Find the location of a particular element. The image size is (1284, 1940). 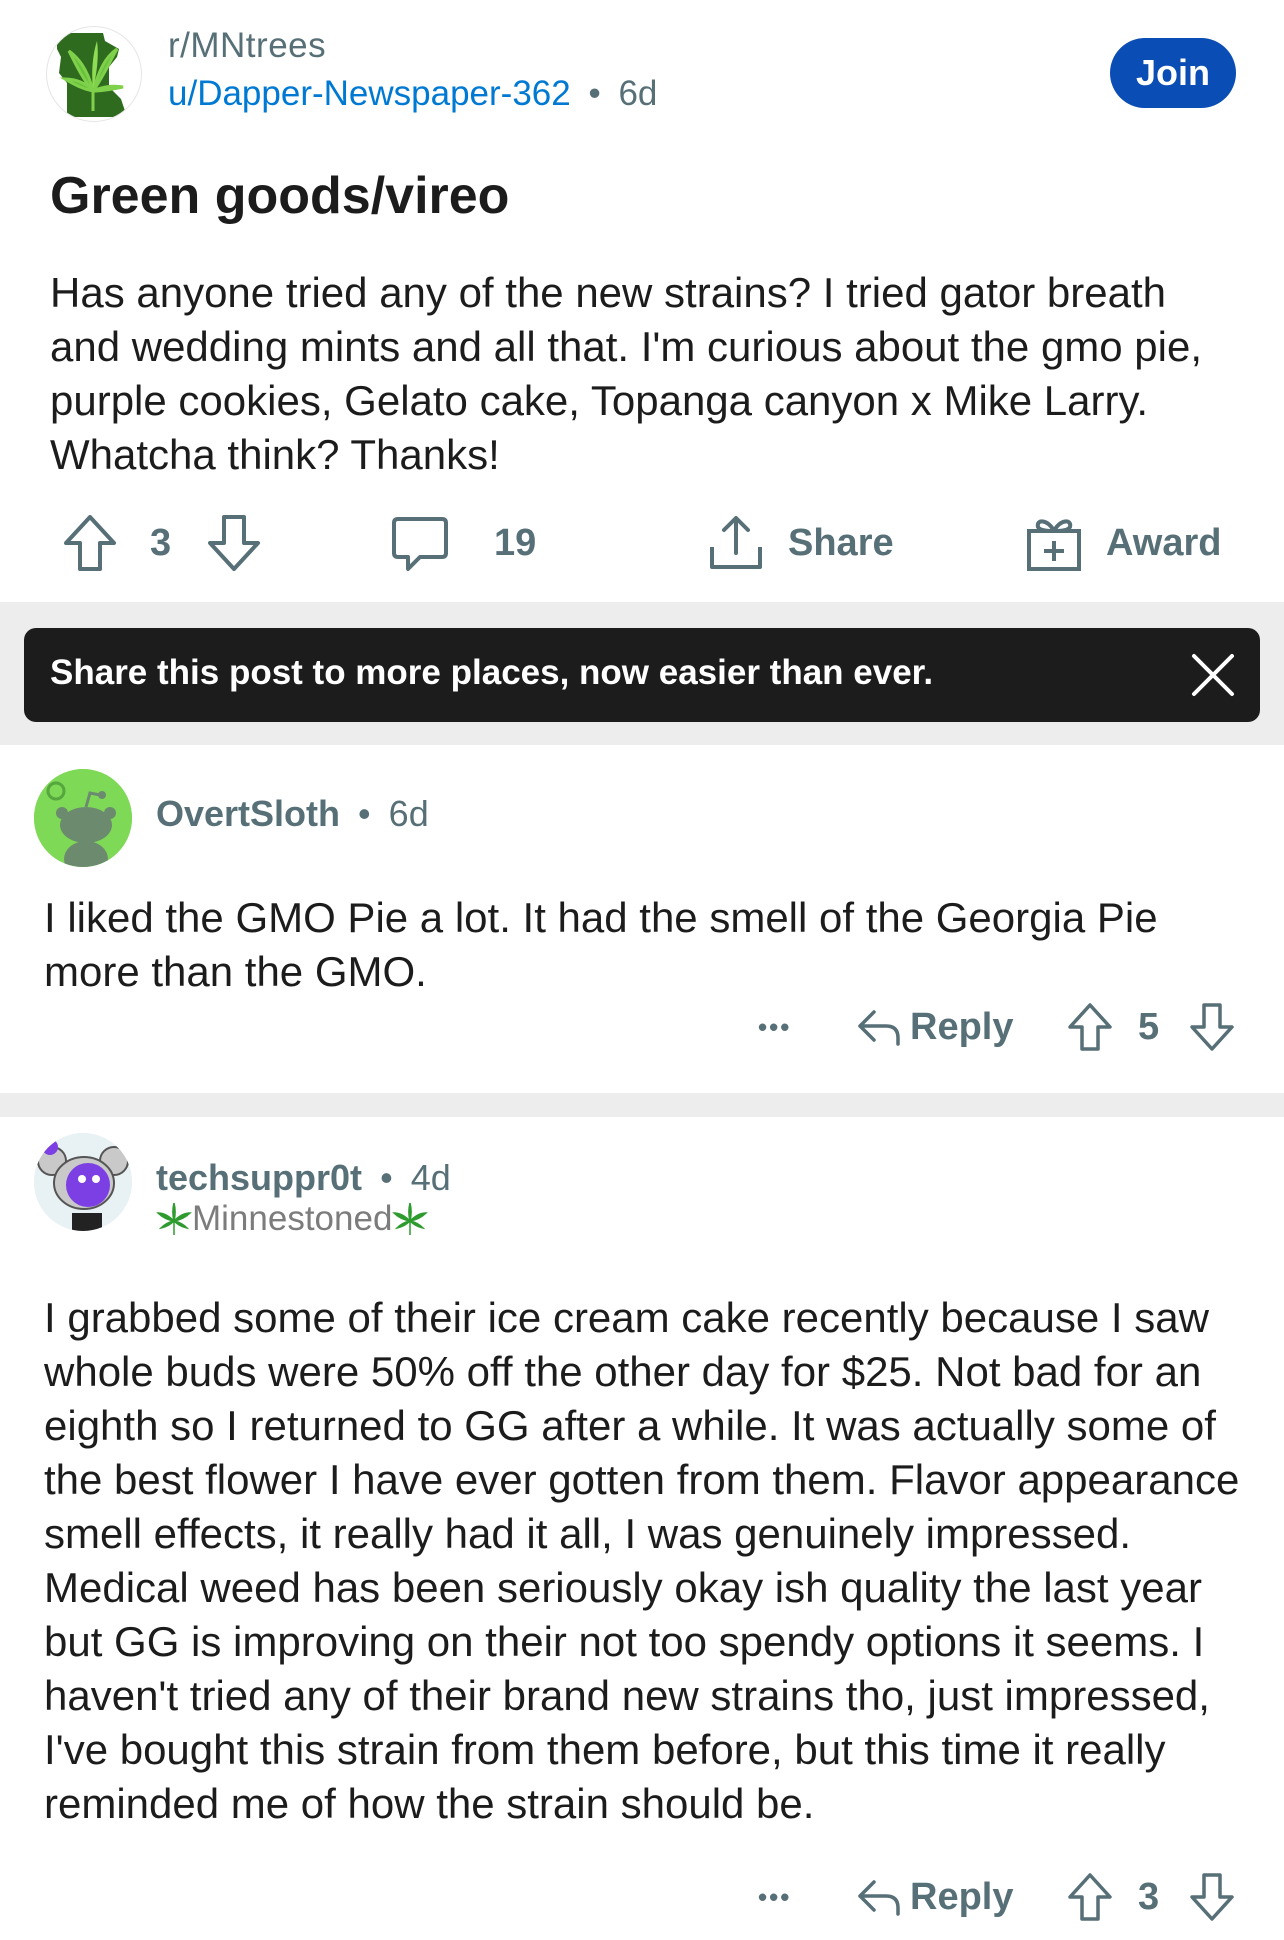

join-button: Join is located at coordinates (1173, 73).